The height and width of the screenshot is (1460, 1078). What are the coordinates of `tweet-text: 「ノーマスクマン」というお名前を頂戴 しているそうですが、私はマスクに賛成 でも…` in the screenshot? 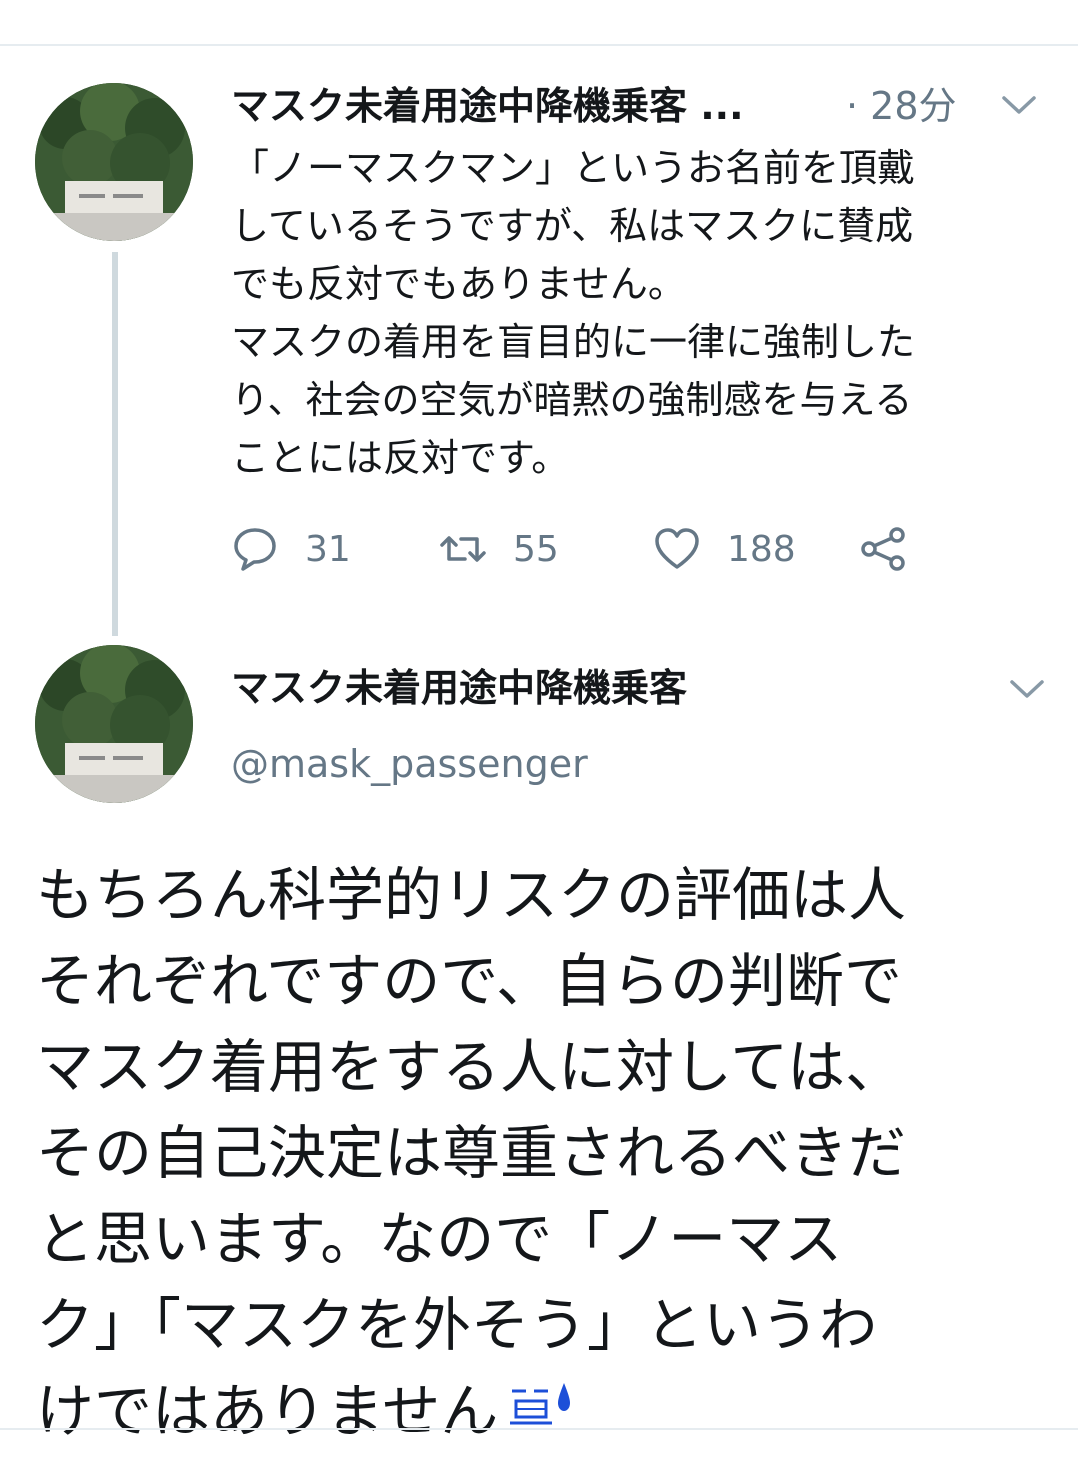 It's located at (573, 313).